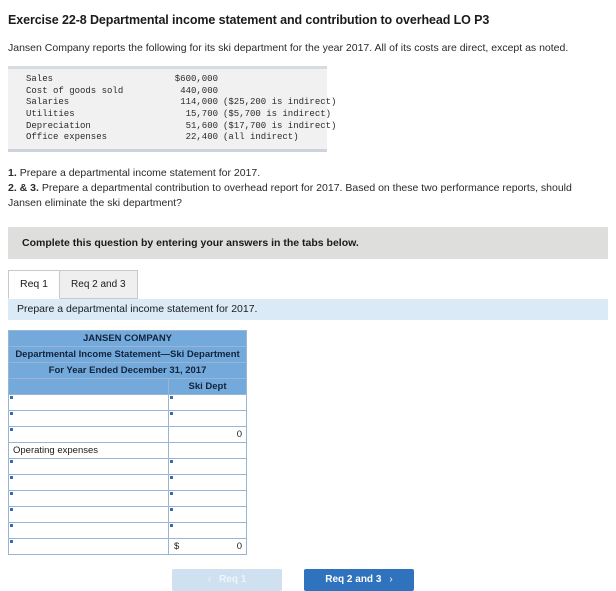 The height and width of the screenshot is (591, 616). Describe the element at coordinates (50, 113) in the screenshot. I see `given-data-label: Utilities` at that location.